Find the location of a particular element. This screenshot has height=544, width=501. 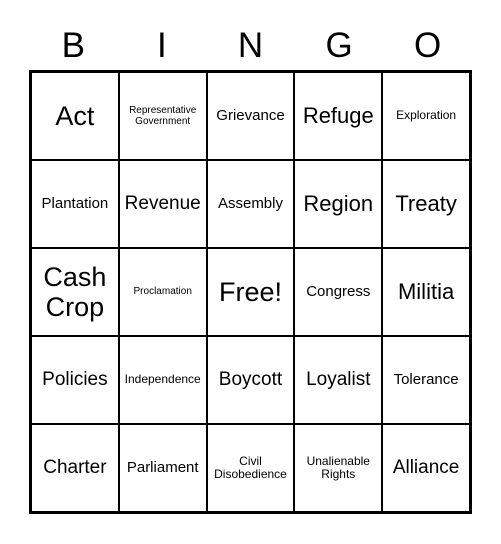

bingo-cell-label: Unalienable Rights is located at coordinates (338, 467).